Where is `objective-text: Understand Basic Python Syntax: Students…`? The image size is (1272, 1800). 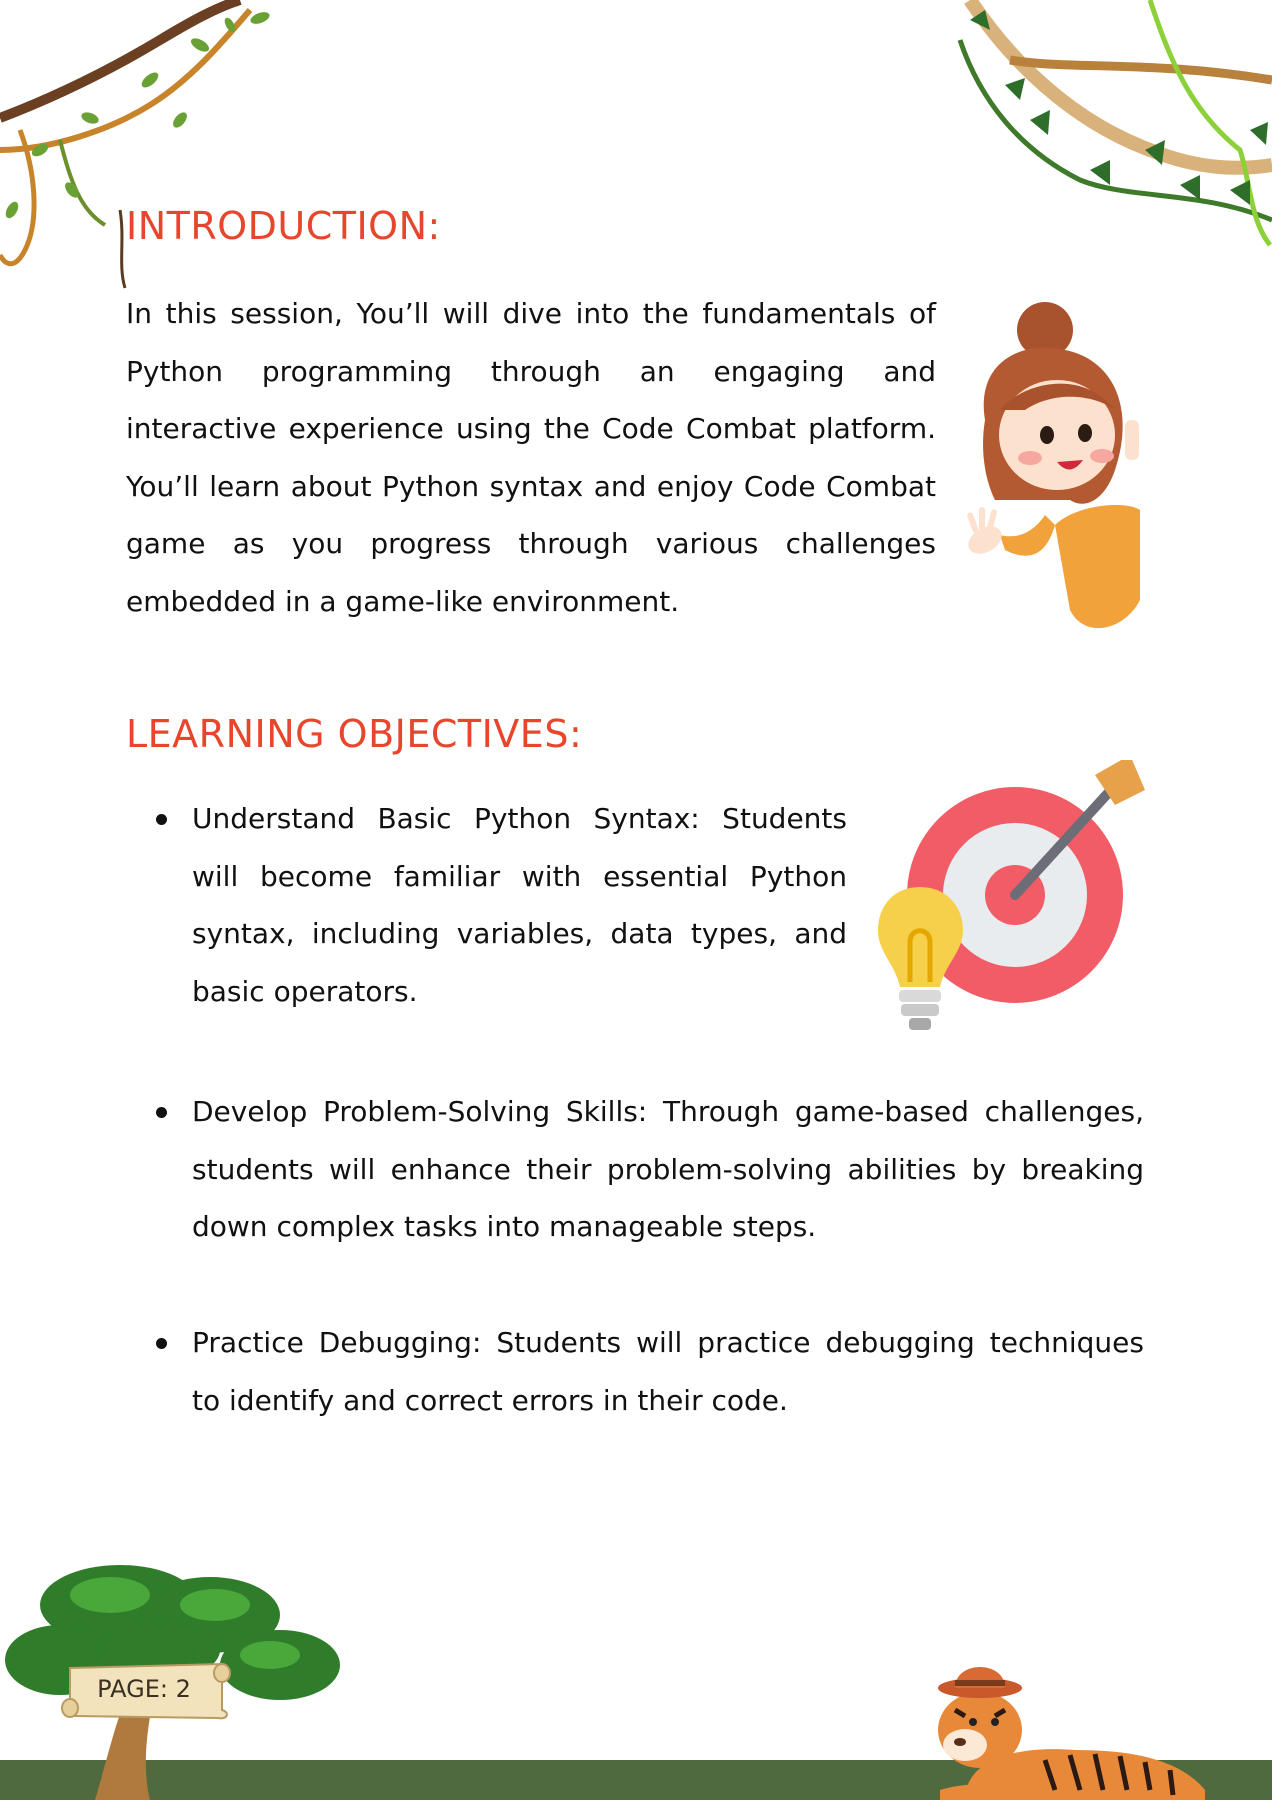
objective-text: Understand Basic Python Syntax: Students… is located at coordinates (519, 905).